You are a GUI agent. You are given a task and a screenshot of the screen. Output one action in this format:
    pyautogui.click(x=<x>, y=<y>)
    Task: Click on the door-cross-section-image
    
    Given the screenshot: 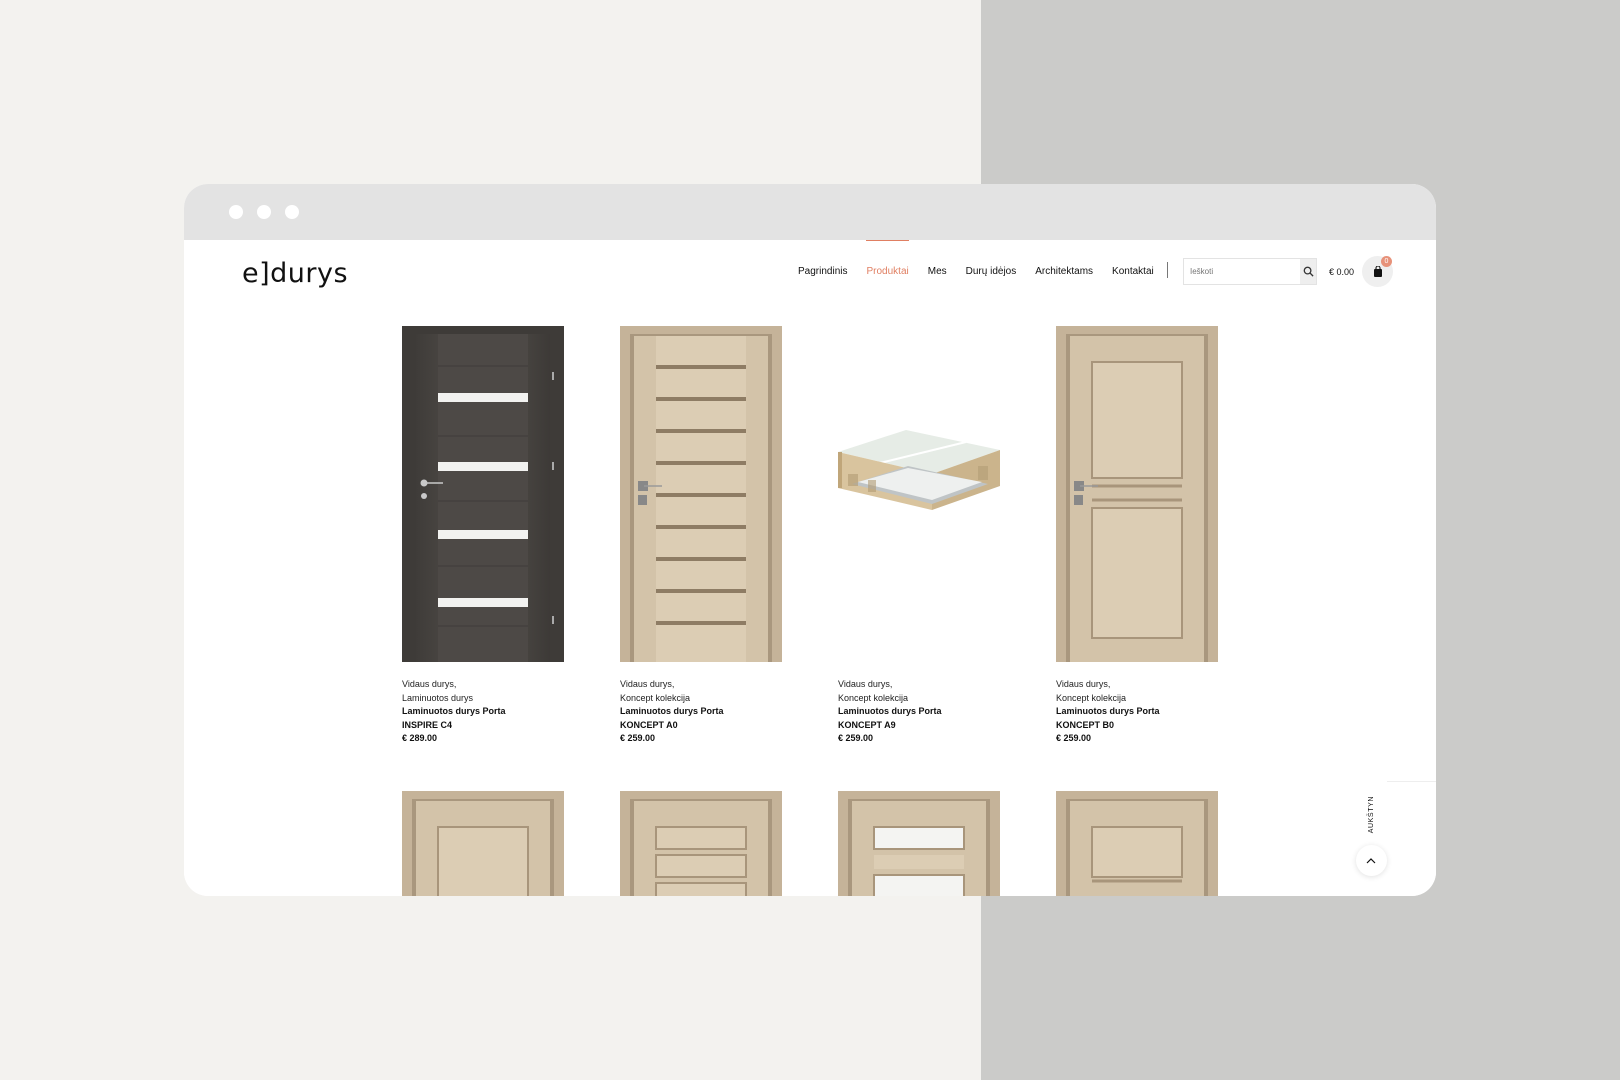 What is the action you would take?
    pyautogui.click(x=919, y=470)
    